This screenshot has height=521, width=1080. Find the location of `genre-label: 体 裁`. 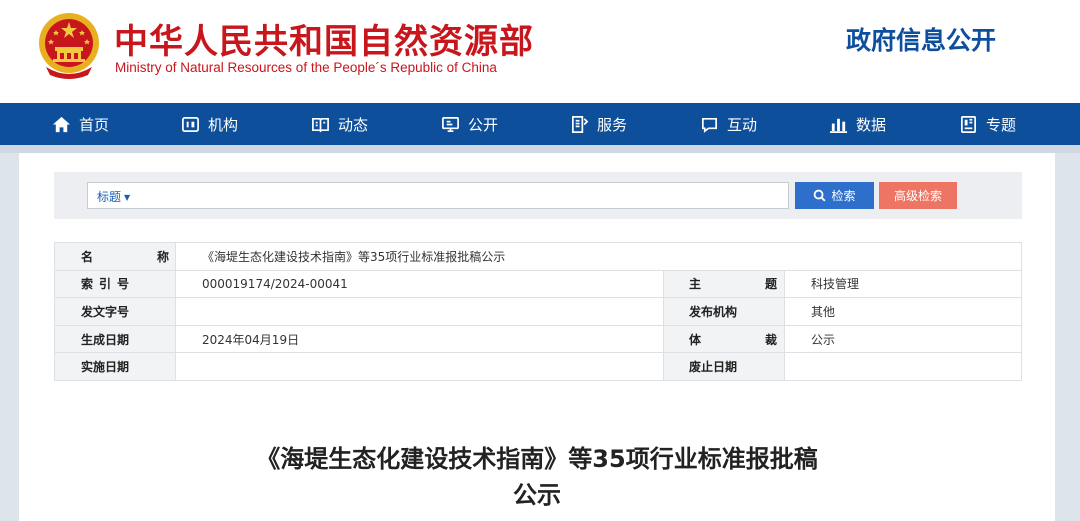

genre-label: 体 裁 is located at coordinates (733, 339).